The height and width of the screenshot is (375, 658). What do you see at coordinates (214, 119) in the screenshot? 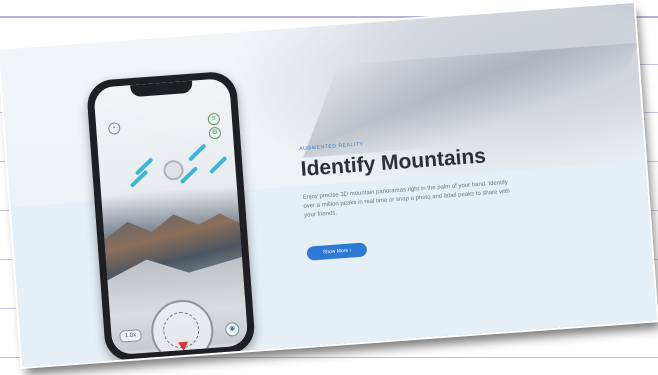
I see `layers-icon: ≡` at bounding box center [214, 119].